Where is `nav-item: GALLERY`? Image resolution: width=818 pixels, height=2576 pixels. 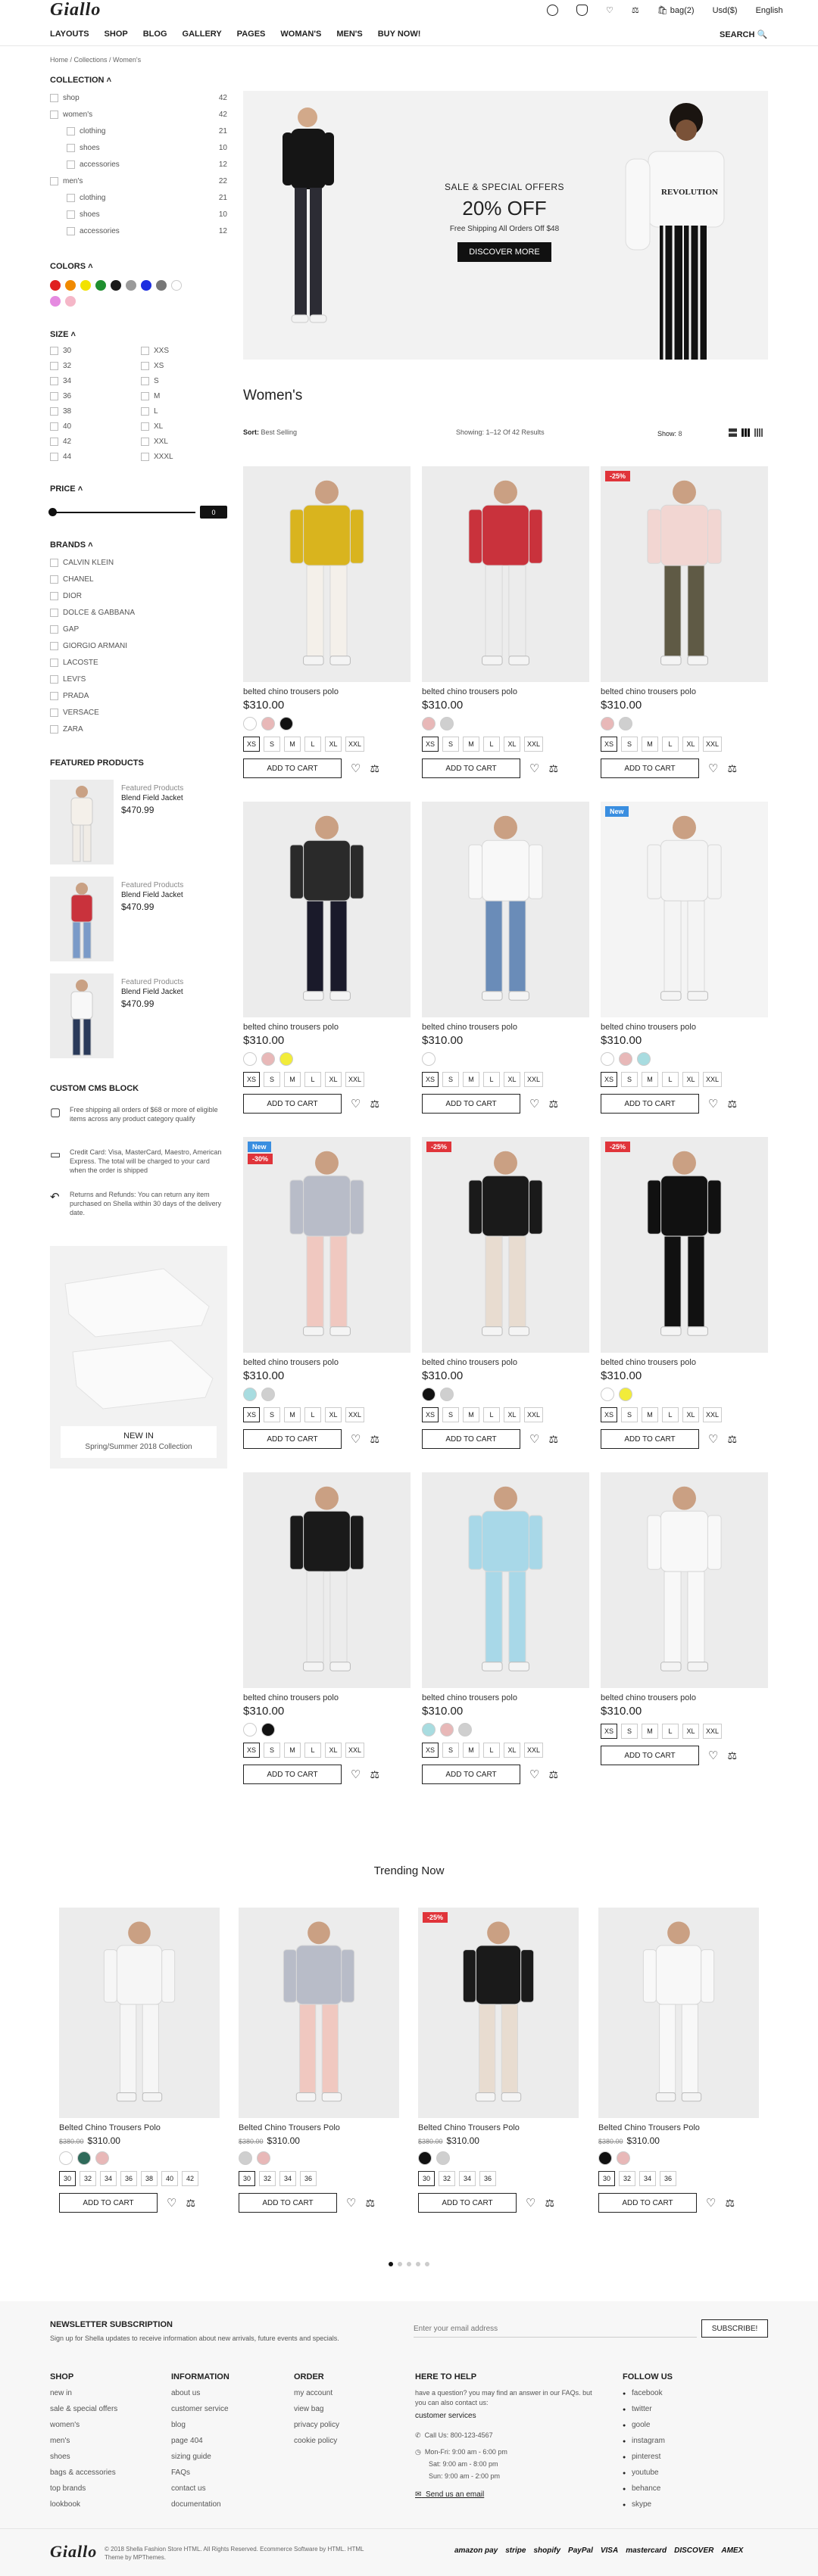 nav-item: GALLERY is located at coordinates (202, 34).